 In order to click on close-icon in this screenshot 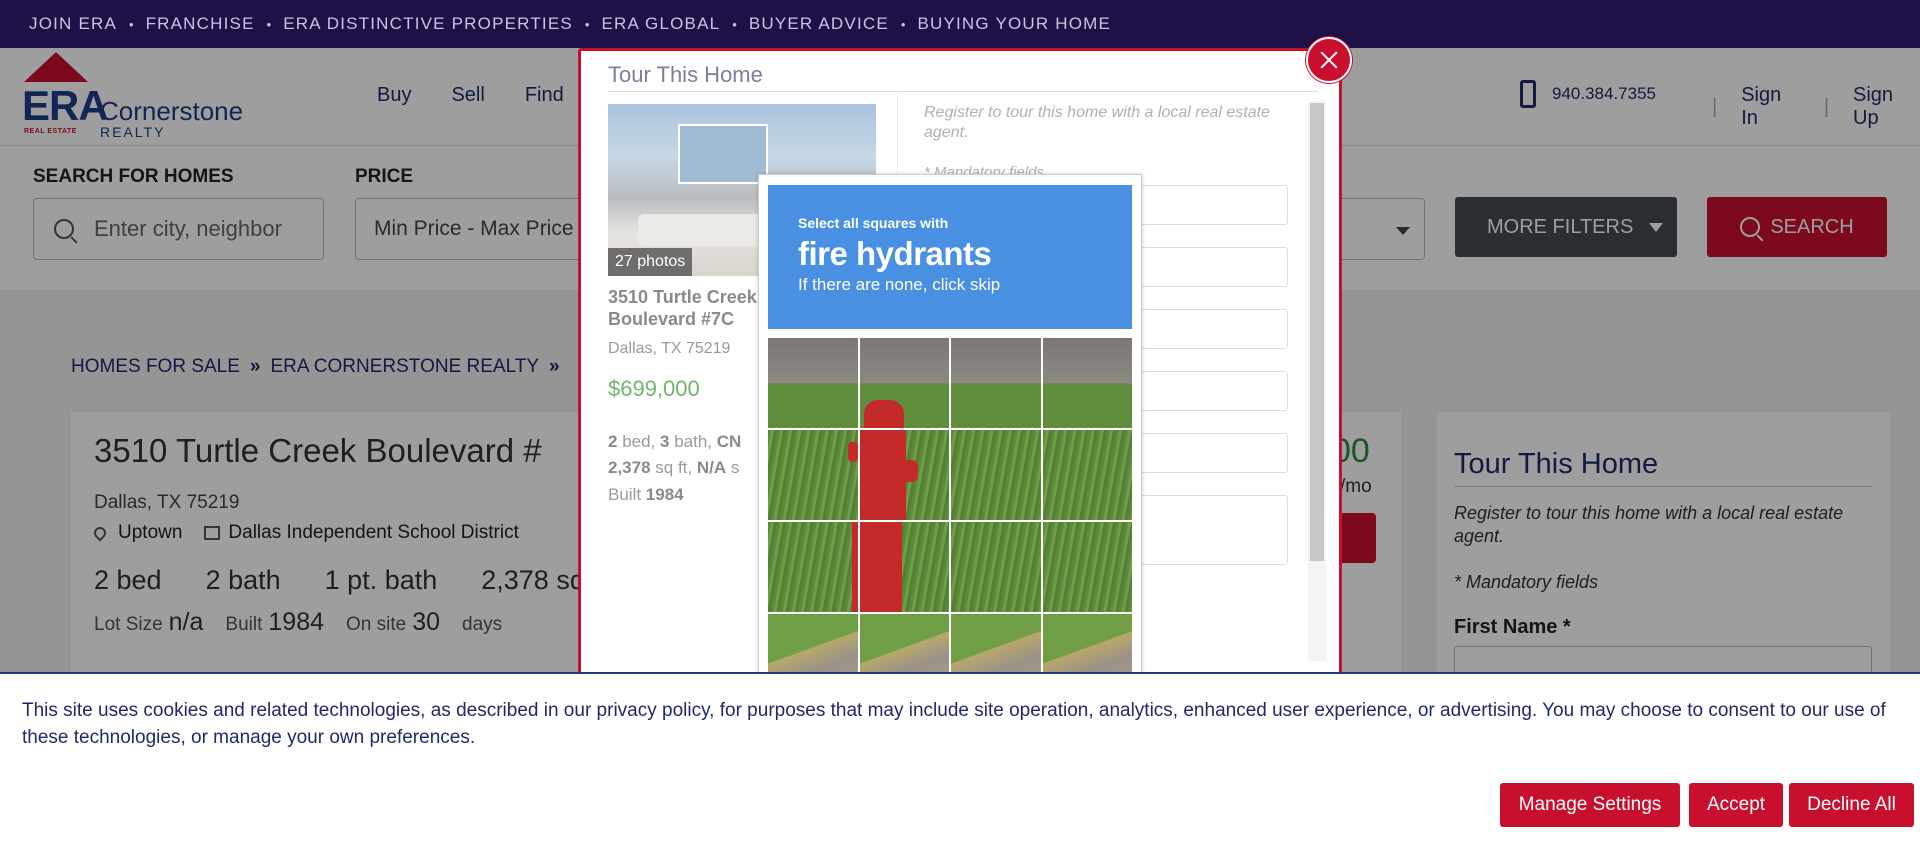, I will do `click(1329, 60)`.